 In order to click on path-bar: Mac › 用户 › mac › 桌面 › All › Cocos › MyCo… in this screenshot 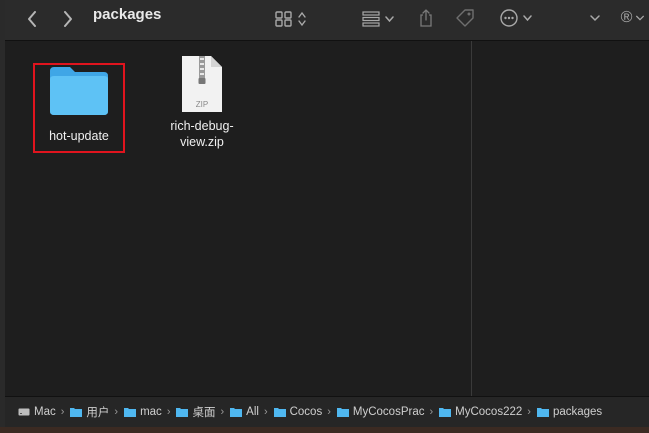, I will do `click(327, 411)`.